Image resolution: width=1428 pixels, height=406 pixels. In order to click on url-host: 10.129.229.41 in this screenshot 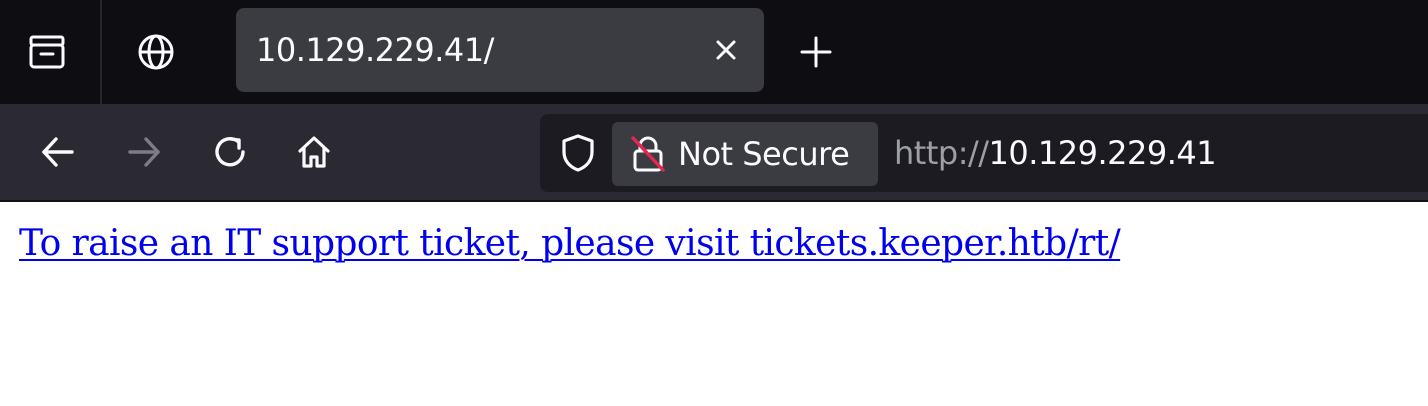, I will do `click(1102, 153)`.